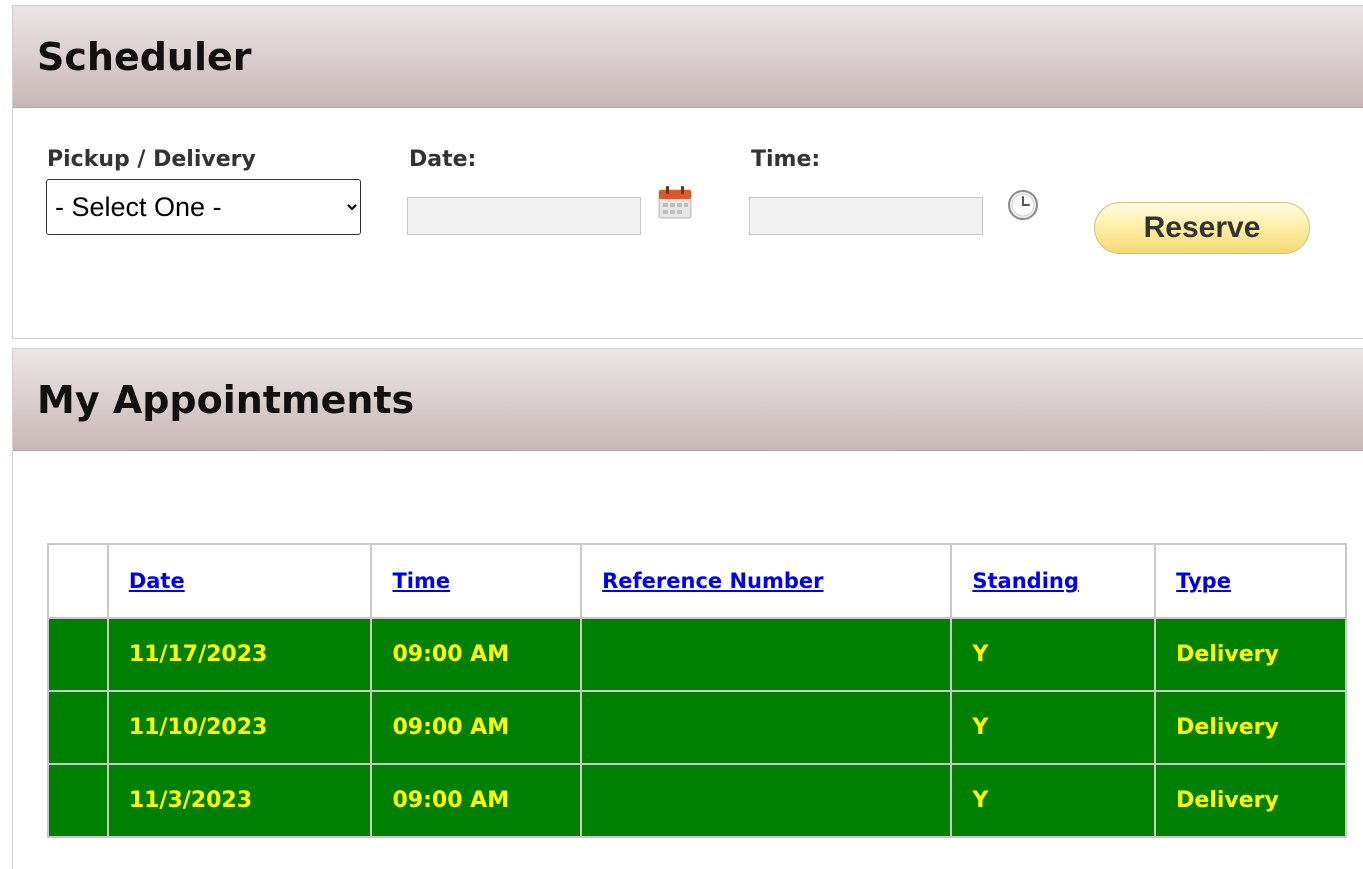 This screenshot has width=1363, height=869. Describe the element at coordinates (688, 400) in the screenshot. I see `appointments-header: My Appointments` at that location.